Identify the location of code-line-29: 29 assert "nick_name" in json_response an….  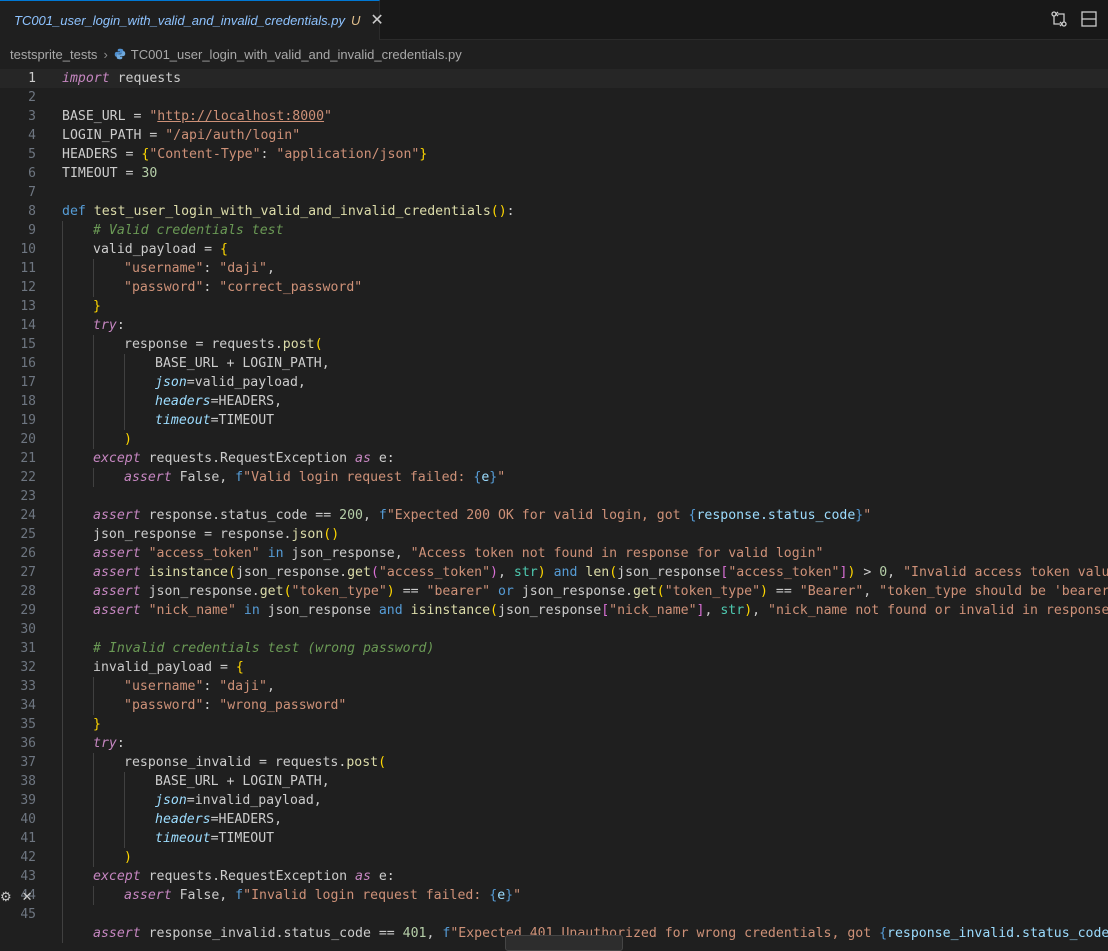
(554, 610).